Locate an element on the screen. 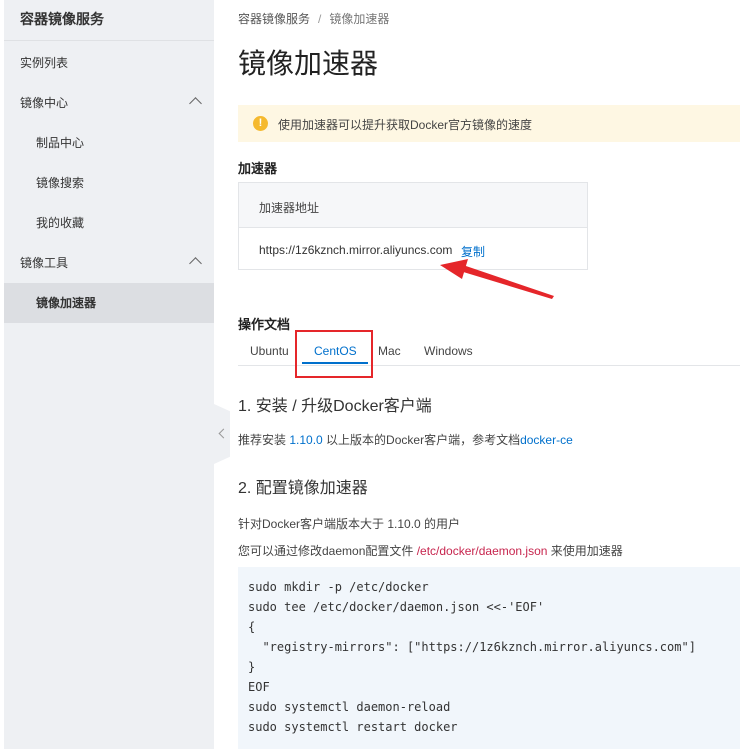 Image resolution: width=740 pixels, height=749 pixels. tab-mac: Mac is located at coordinates (389, 351).